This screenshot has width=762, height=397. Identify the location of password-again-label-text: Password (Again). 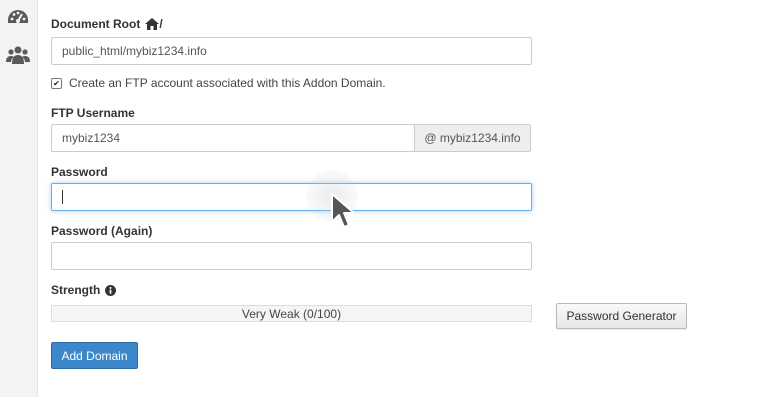
(102, 231).